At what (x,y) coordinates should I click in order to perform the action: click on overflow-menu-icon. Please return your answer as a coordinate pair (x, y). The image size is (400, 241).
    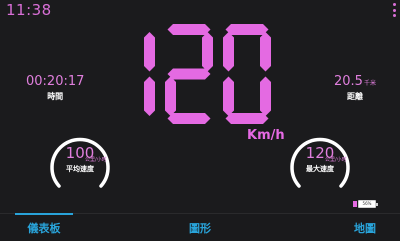
    Looking at the image, I should click on (394, 10).